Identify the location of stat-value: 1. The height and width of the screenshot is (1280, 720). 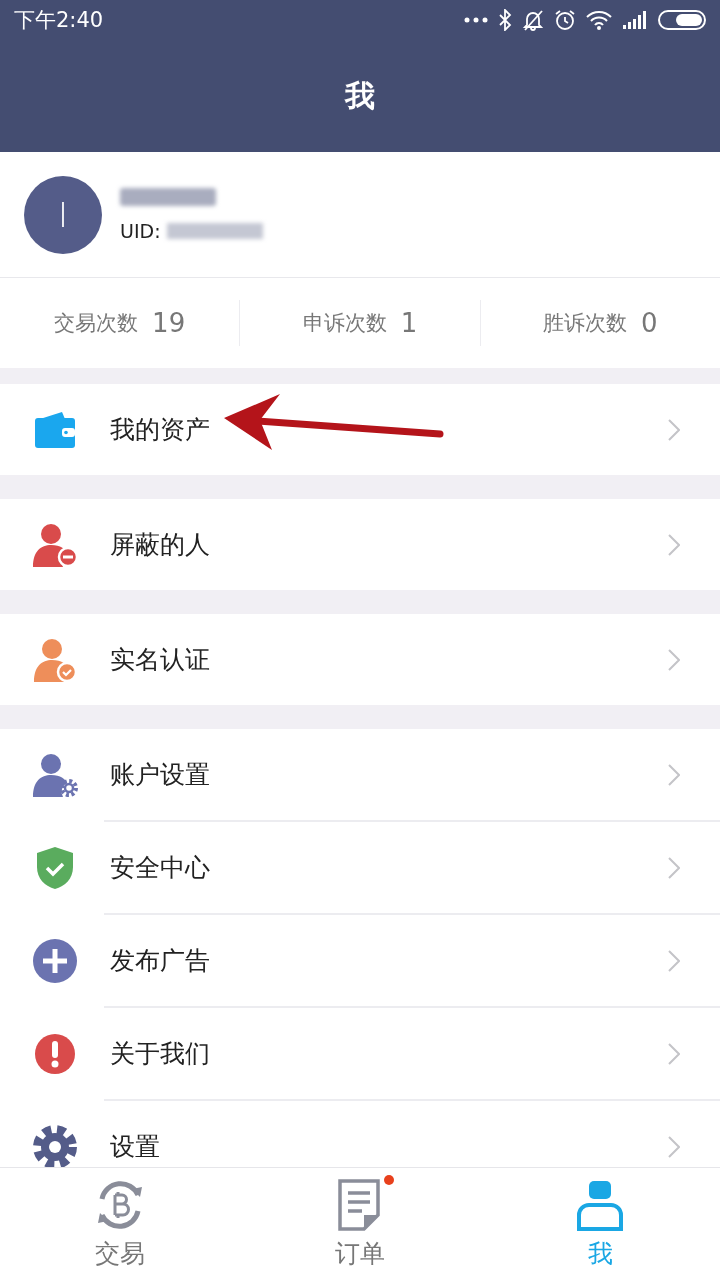
(409, 323).